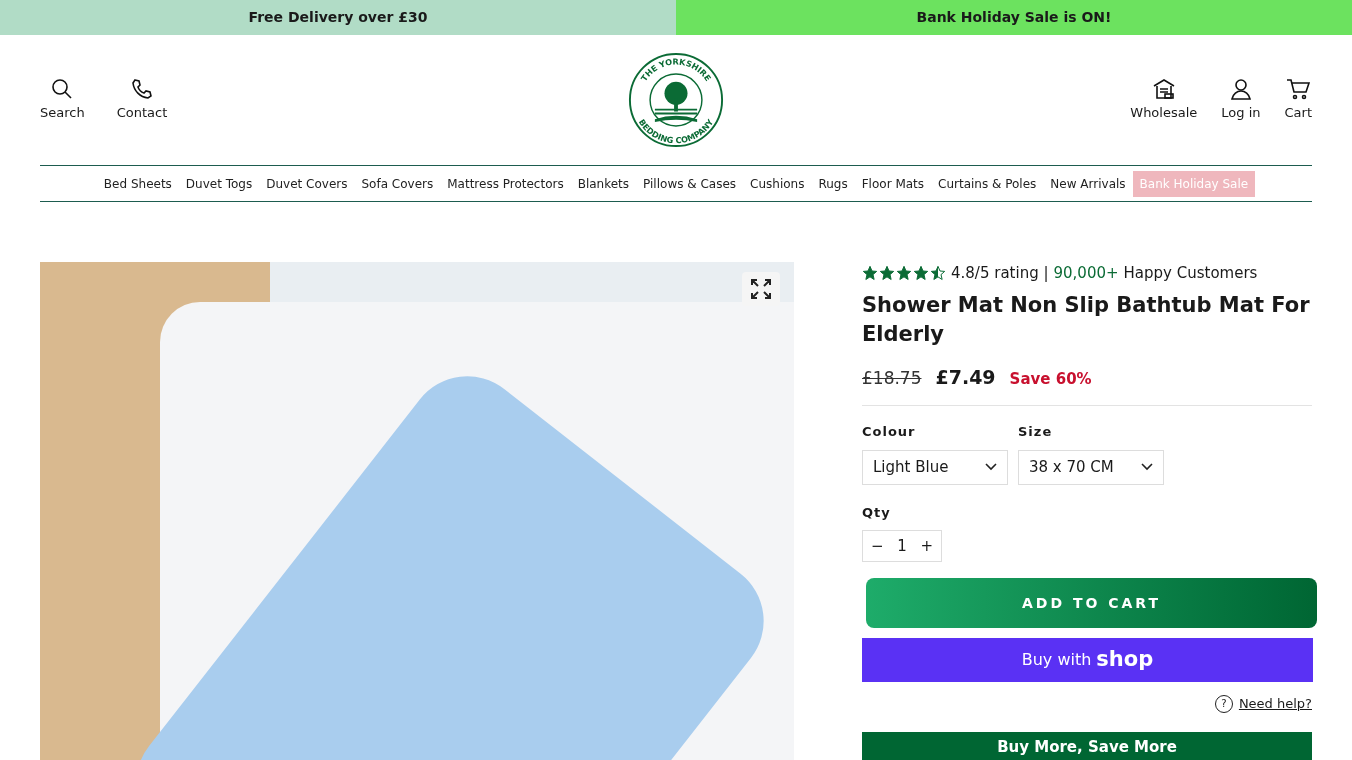 This screenshot has height=760, width=1352. I want to click on nav-link: Curtains & Poles, so click(987, 183).